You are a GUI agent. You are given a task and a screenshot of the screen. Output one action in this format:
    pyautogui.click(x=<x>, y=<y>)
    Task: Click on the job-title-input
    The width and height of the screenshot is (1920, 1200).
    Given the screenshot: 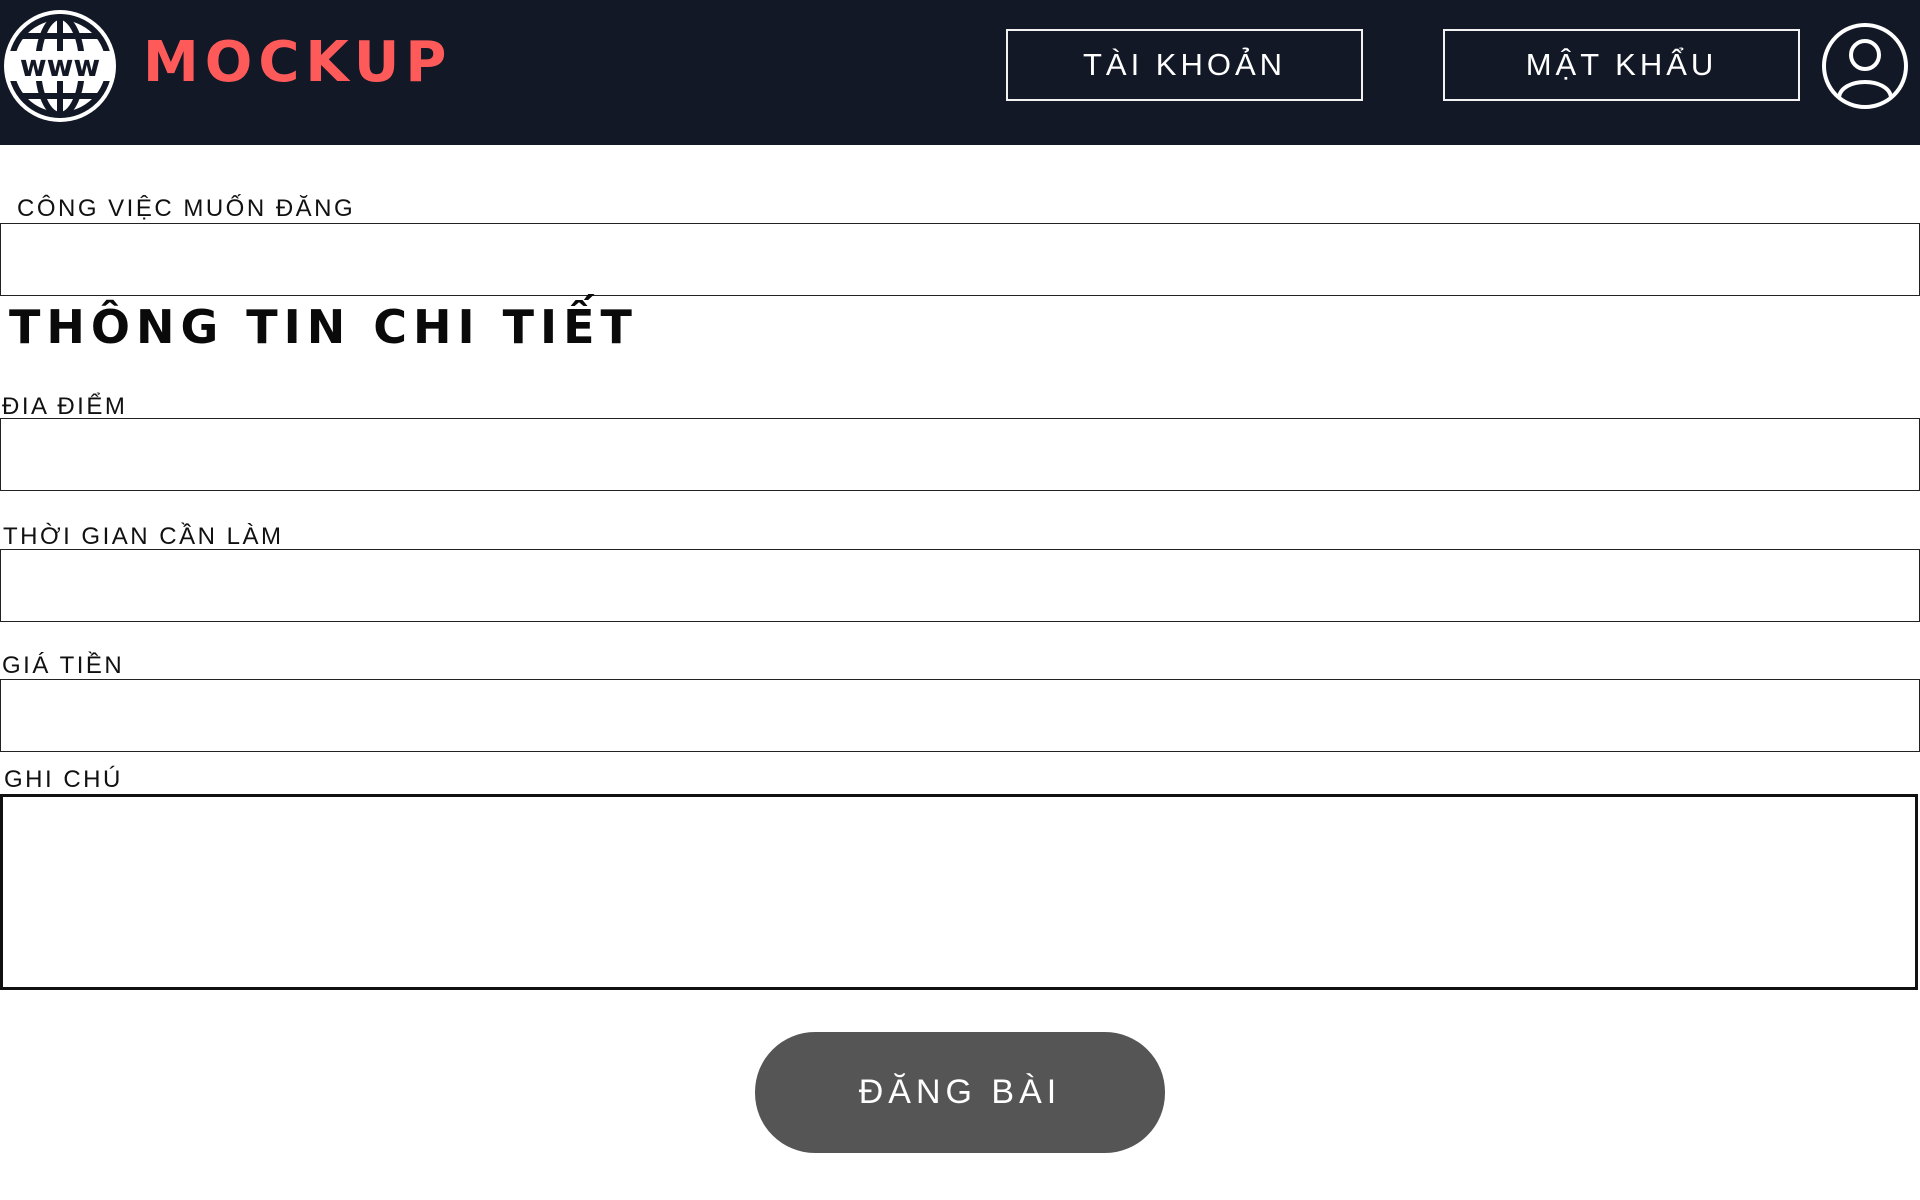 What is the action you would take?
    pyautogui.click(x=960, y=259)
    